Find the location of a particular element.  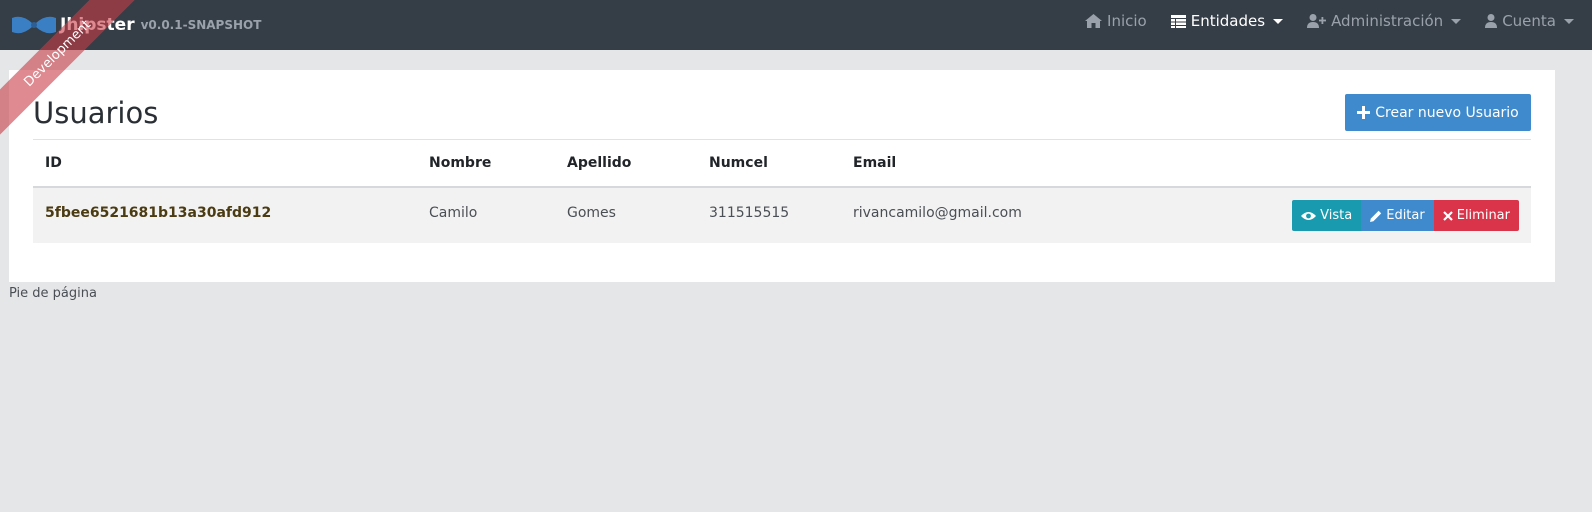

cell-email: rivancamilo@gmail.com is located at coordinates (937, 213).